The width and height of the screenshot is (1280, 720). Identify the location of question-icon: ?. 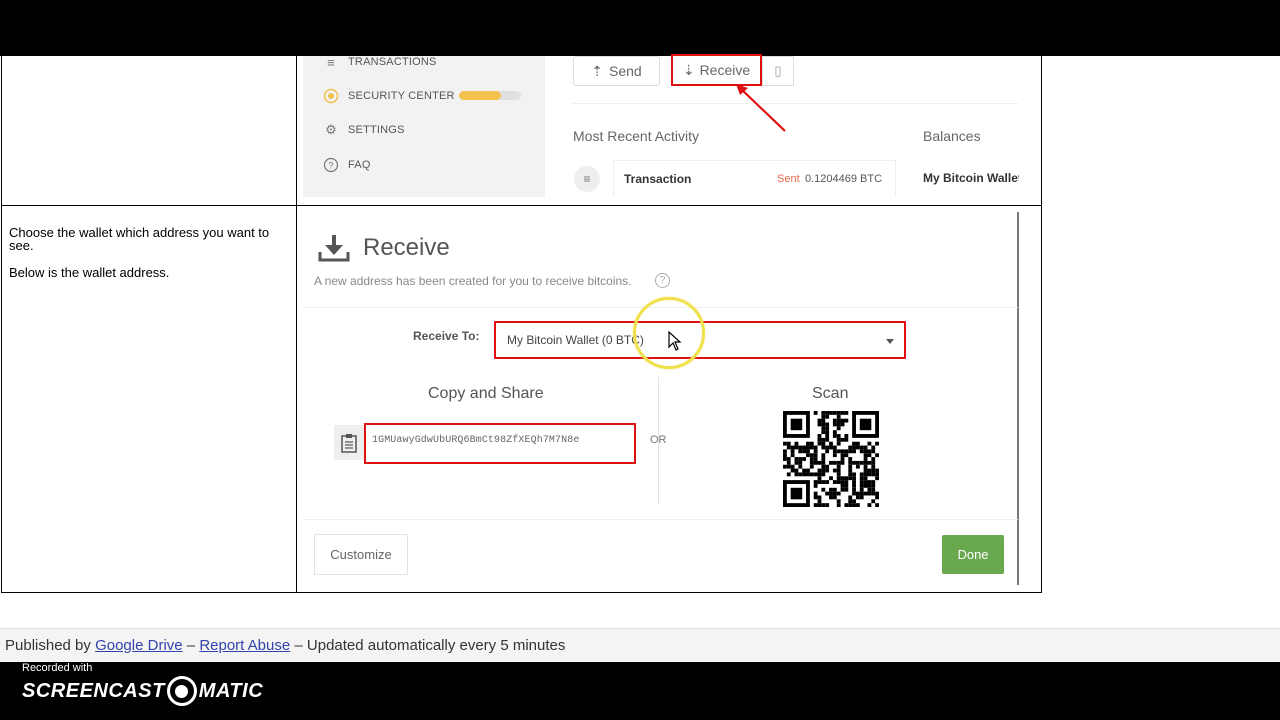
(331, 165).